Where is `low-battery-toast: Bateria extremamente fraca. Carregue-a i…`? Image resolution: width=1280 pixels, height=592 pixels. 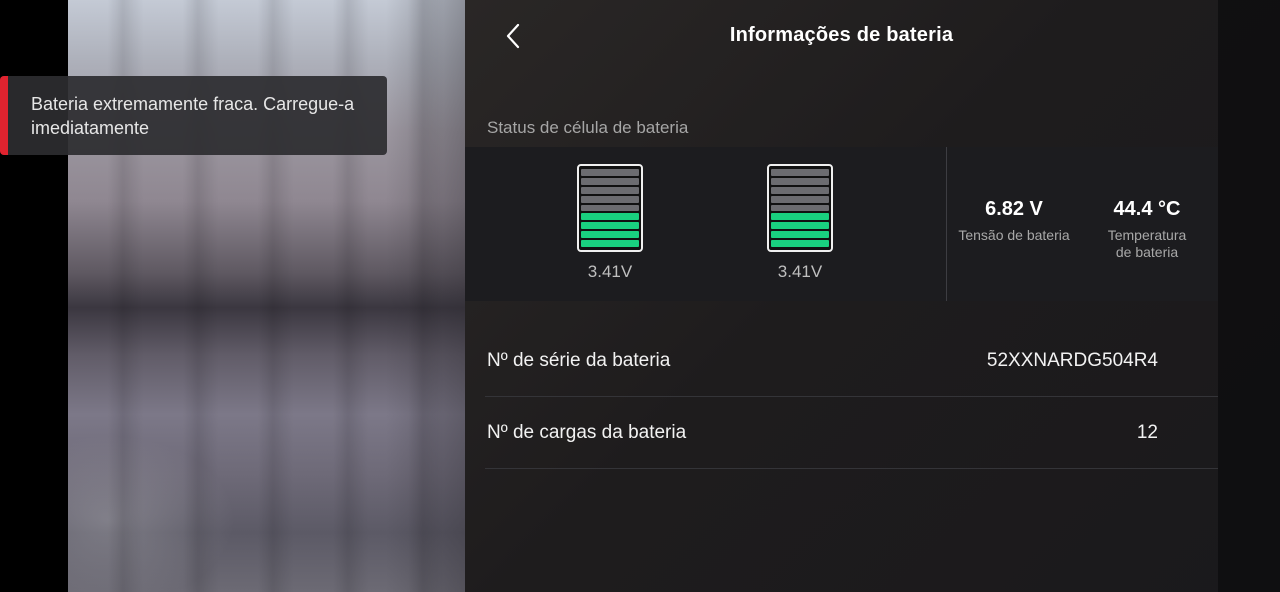 low-battery-toast: Bateria extremamente fraca. Carregue-a i… is located at coordinates (193, 115).